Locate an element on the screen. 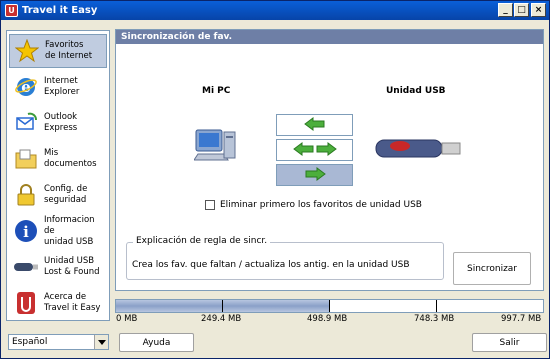  sync-bidirectional-button is located at coordinates (314, 150).